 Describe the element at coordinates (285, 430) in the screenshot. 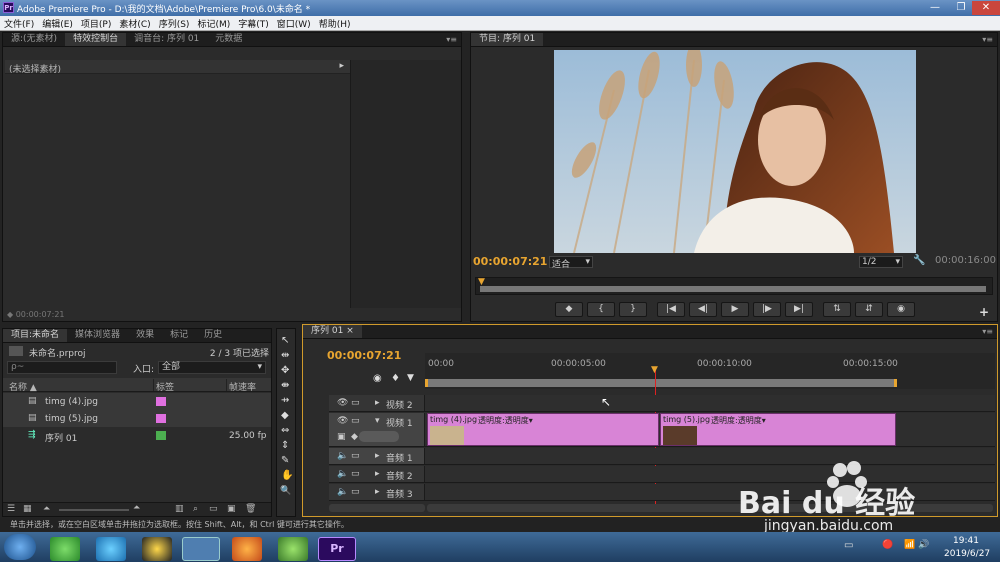

I see `slip-tool-icon: ⇔` at that location.